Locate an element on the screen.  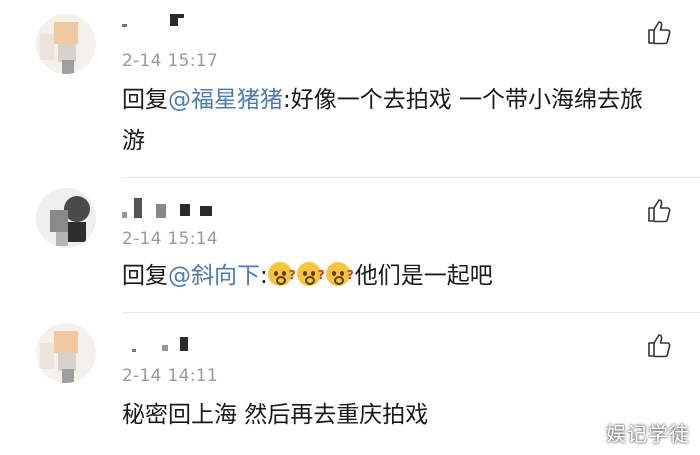
mention-link: @斜向下 is located at coordinates (214, 276).